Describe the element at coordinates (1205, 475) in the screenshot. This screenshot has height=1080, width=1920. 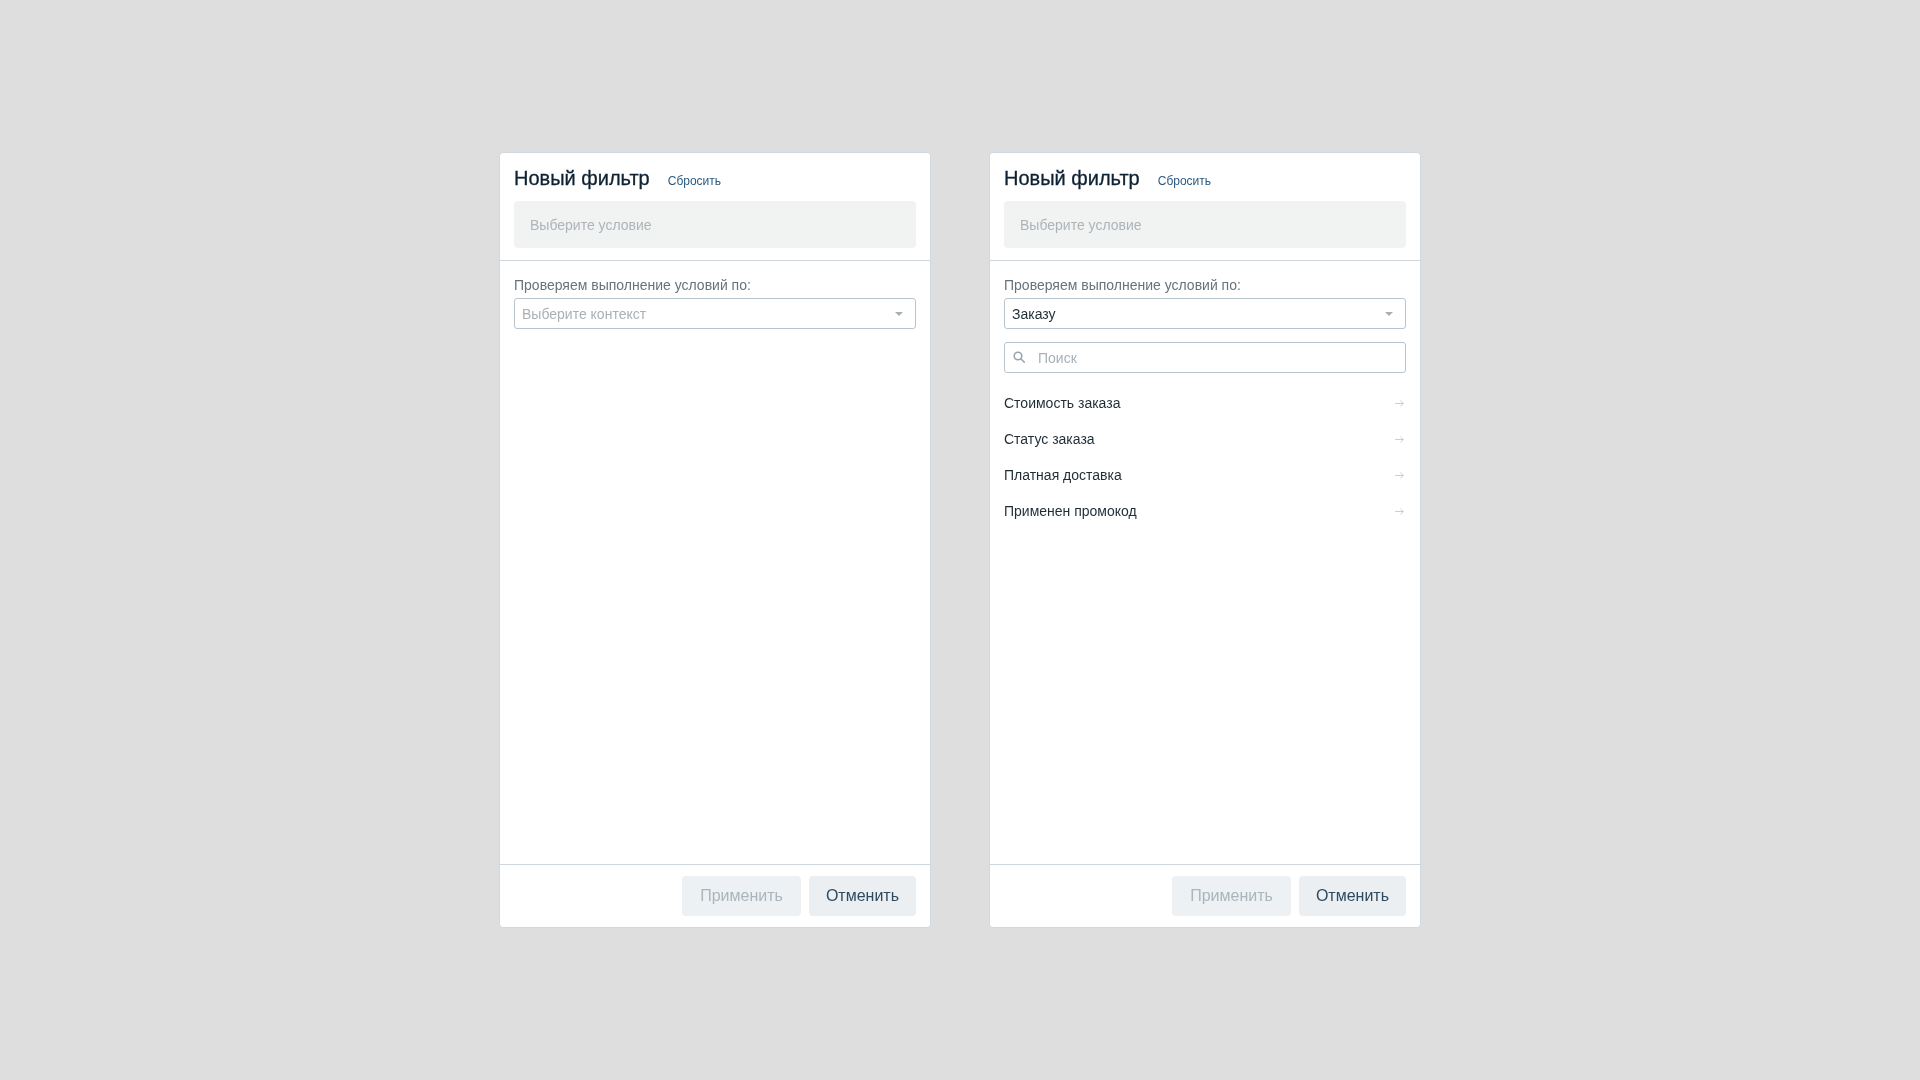
I see `condition-option: Платная доставка` at that location.